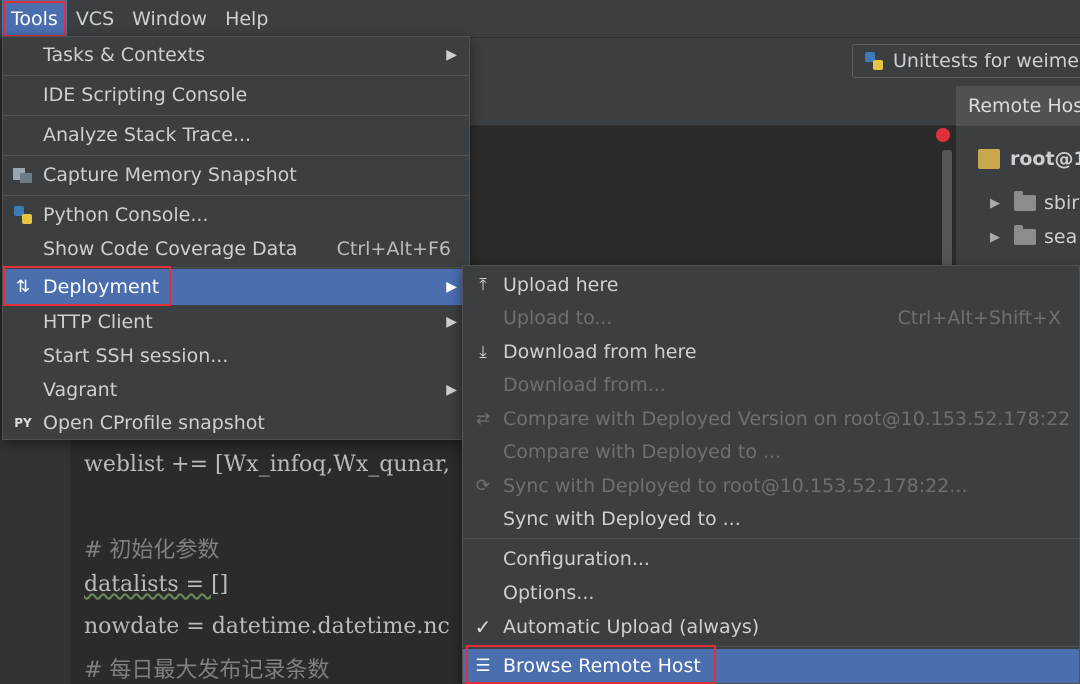  What do you see at coordinates (1045, 159) in the screenshot?
I see `remote-root-label: root@1` at bounding box center [1045, 159].